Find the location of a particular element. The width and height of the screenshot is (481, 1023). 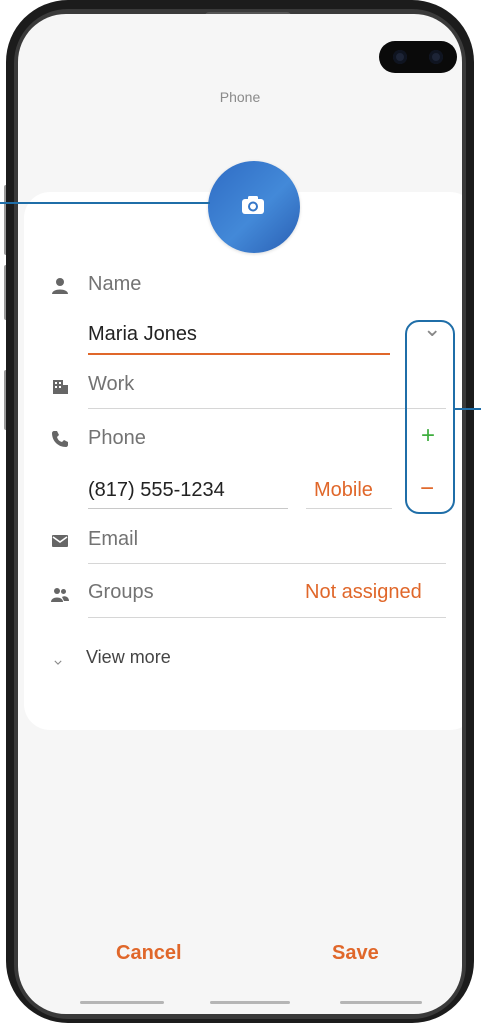

phone-number-field: (817) 555-1234 is located at coordinates (156, 490).